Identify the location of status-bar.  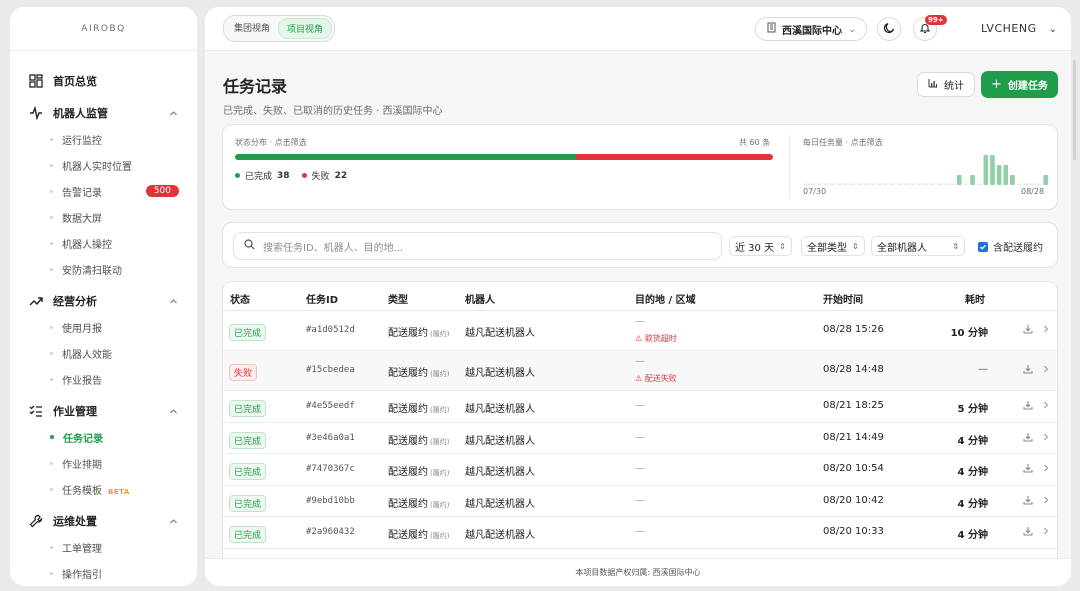
(504, 157).